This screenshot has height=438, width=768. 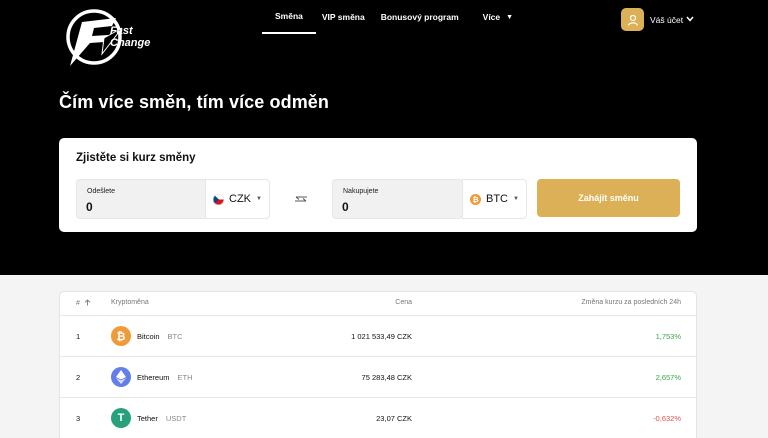 I want to click on crypto-header: Kryptoměna, so click(x=130, y=302).